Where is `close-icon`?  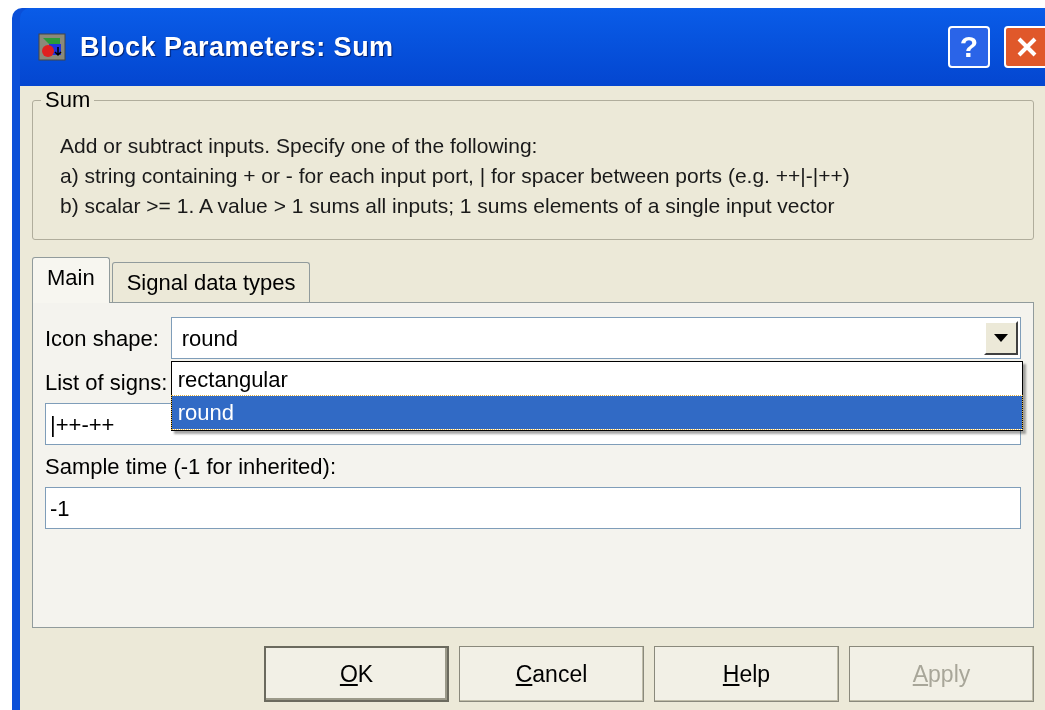 close-icon is located at coordinates (1027, 47).